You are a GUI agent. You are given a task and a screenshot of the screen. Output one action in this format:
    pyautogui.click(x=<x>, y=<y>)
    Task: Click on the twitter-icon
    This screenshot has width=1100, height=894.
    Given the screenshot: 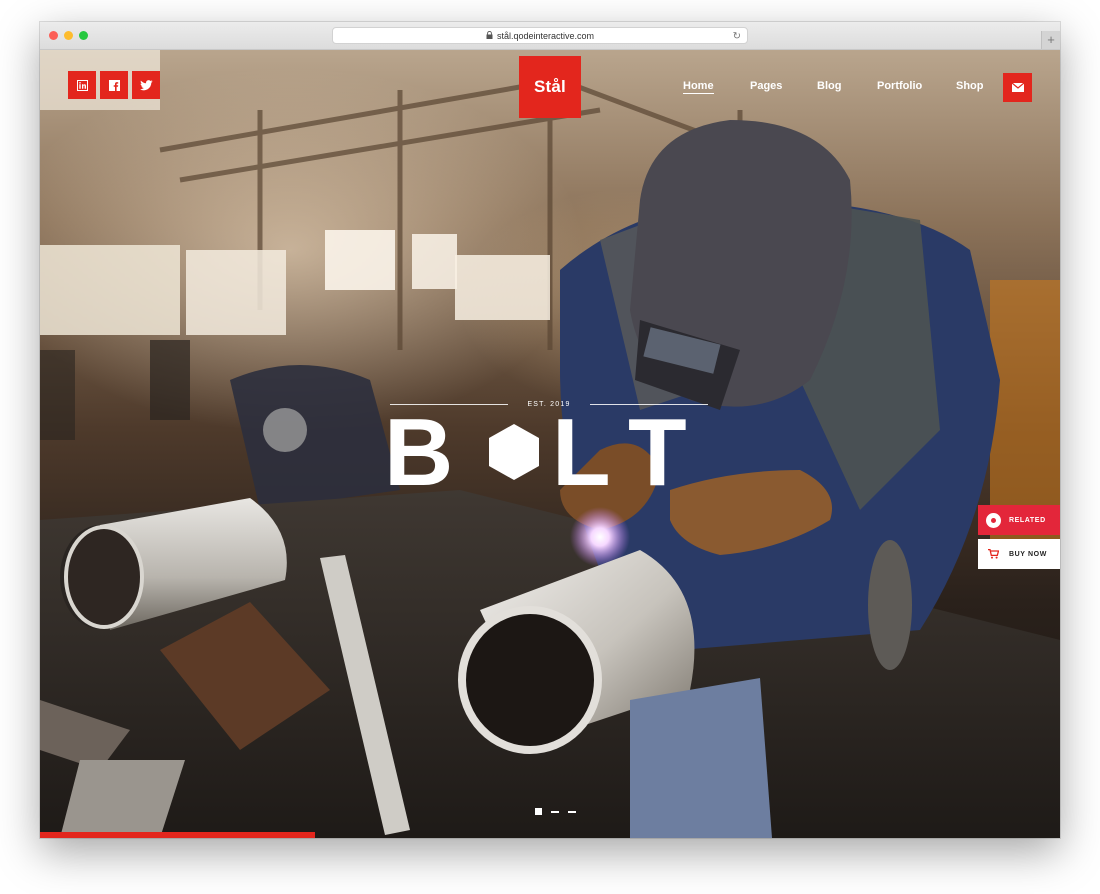 What is the action you would take?
    pyautogui.click(x=146, y=85)
    